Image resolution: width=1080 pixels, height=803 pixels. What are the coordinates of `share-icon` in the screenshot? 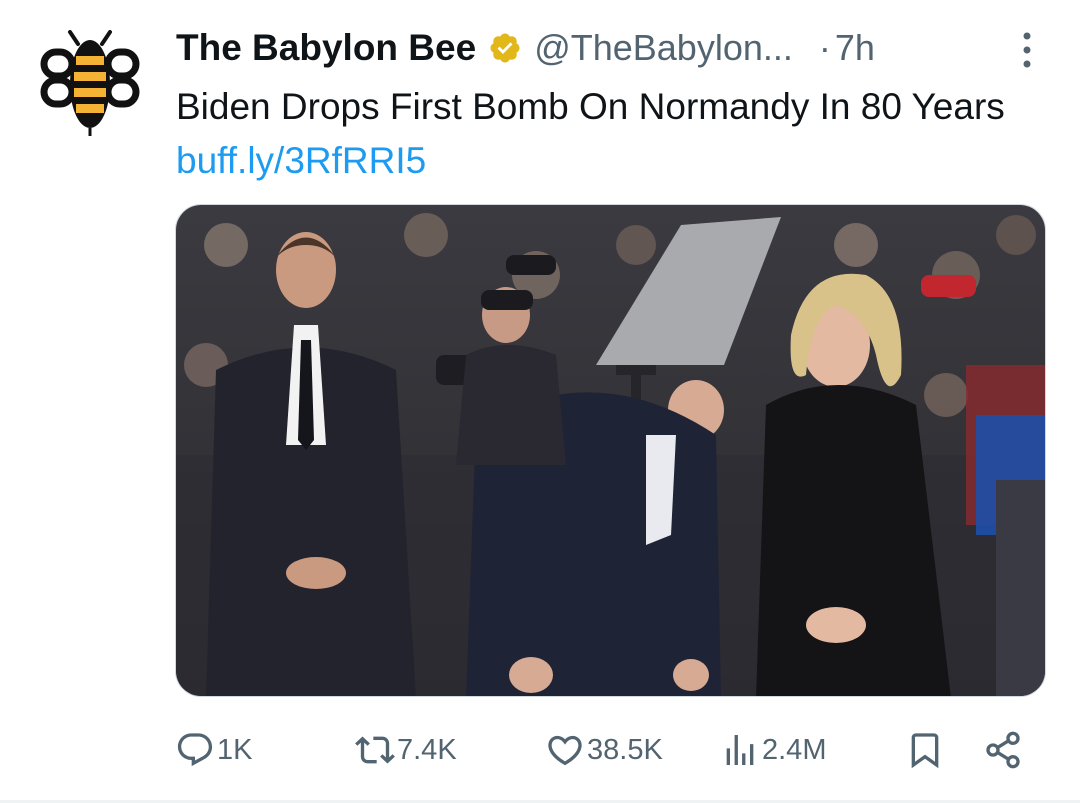 It's located at (1003, 750).